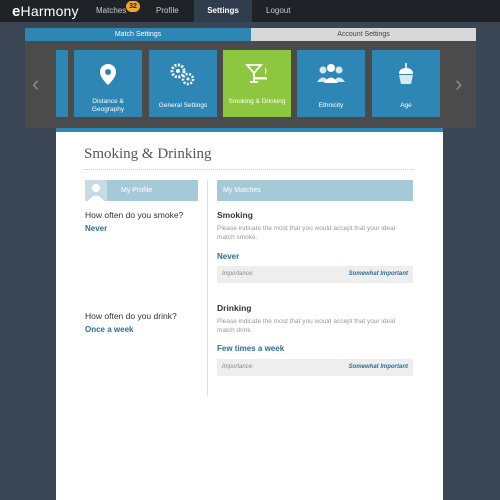 The image size is (500, 500). What do you see at coordinates (228, 256) in the screenshot?
I see `smoking-match-link: Never` at bounding box center [228, 256].